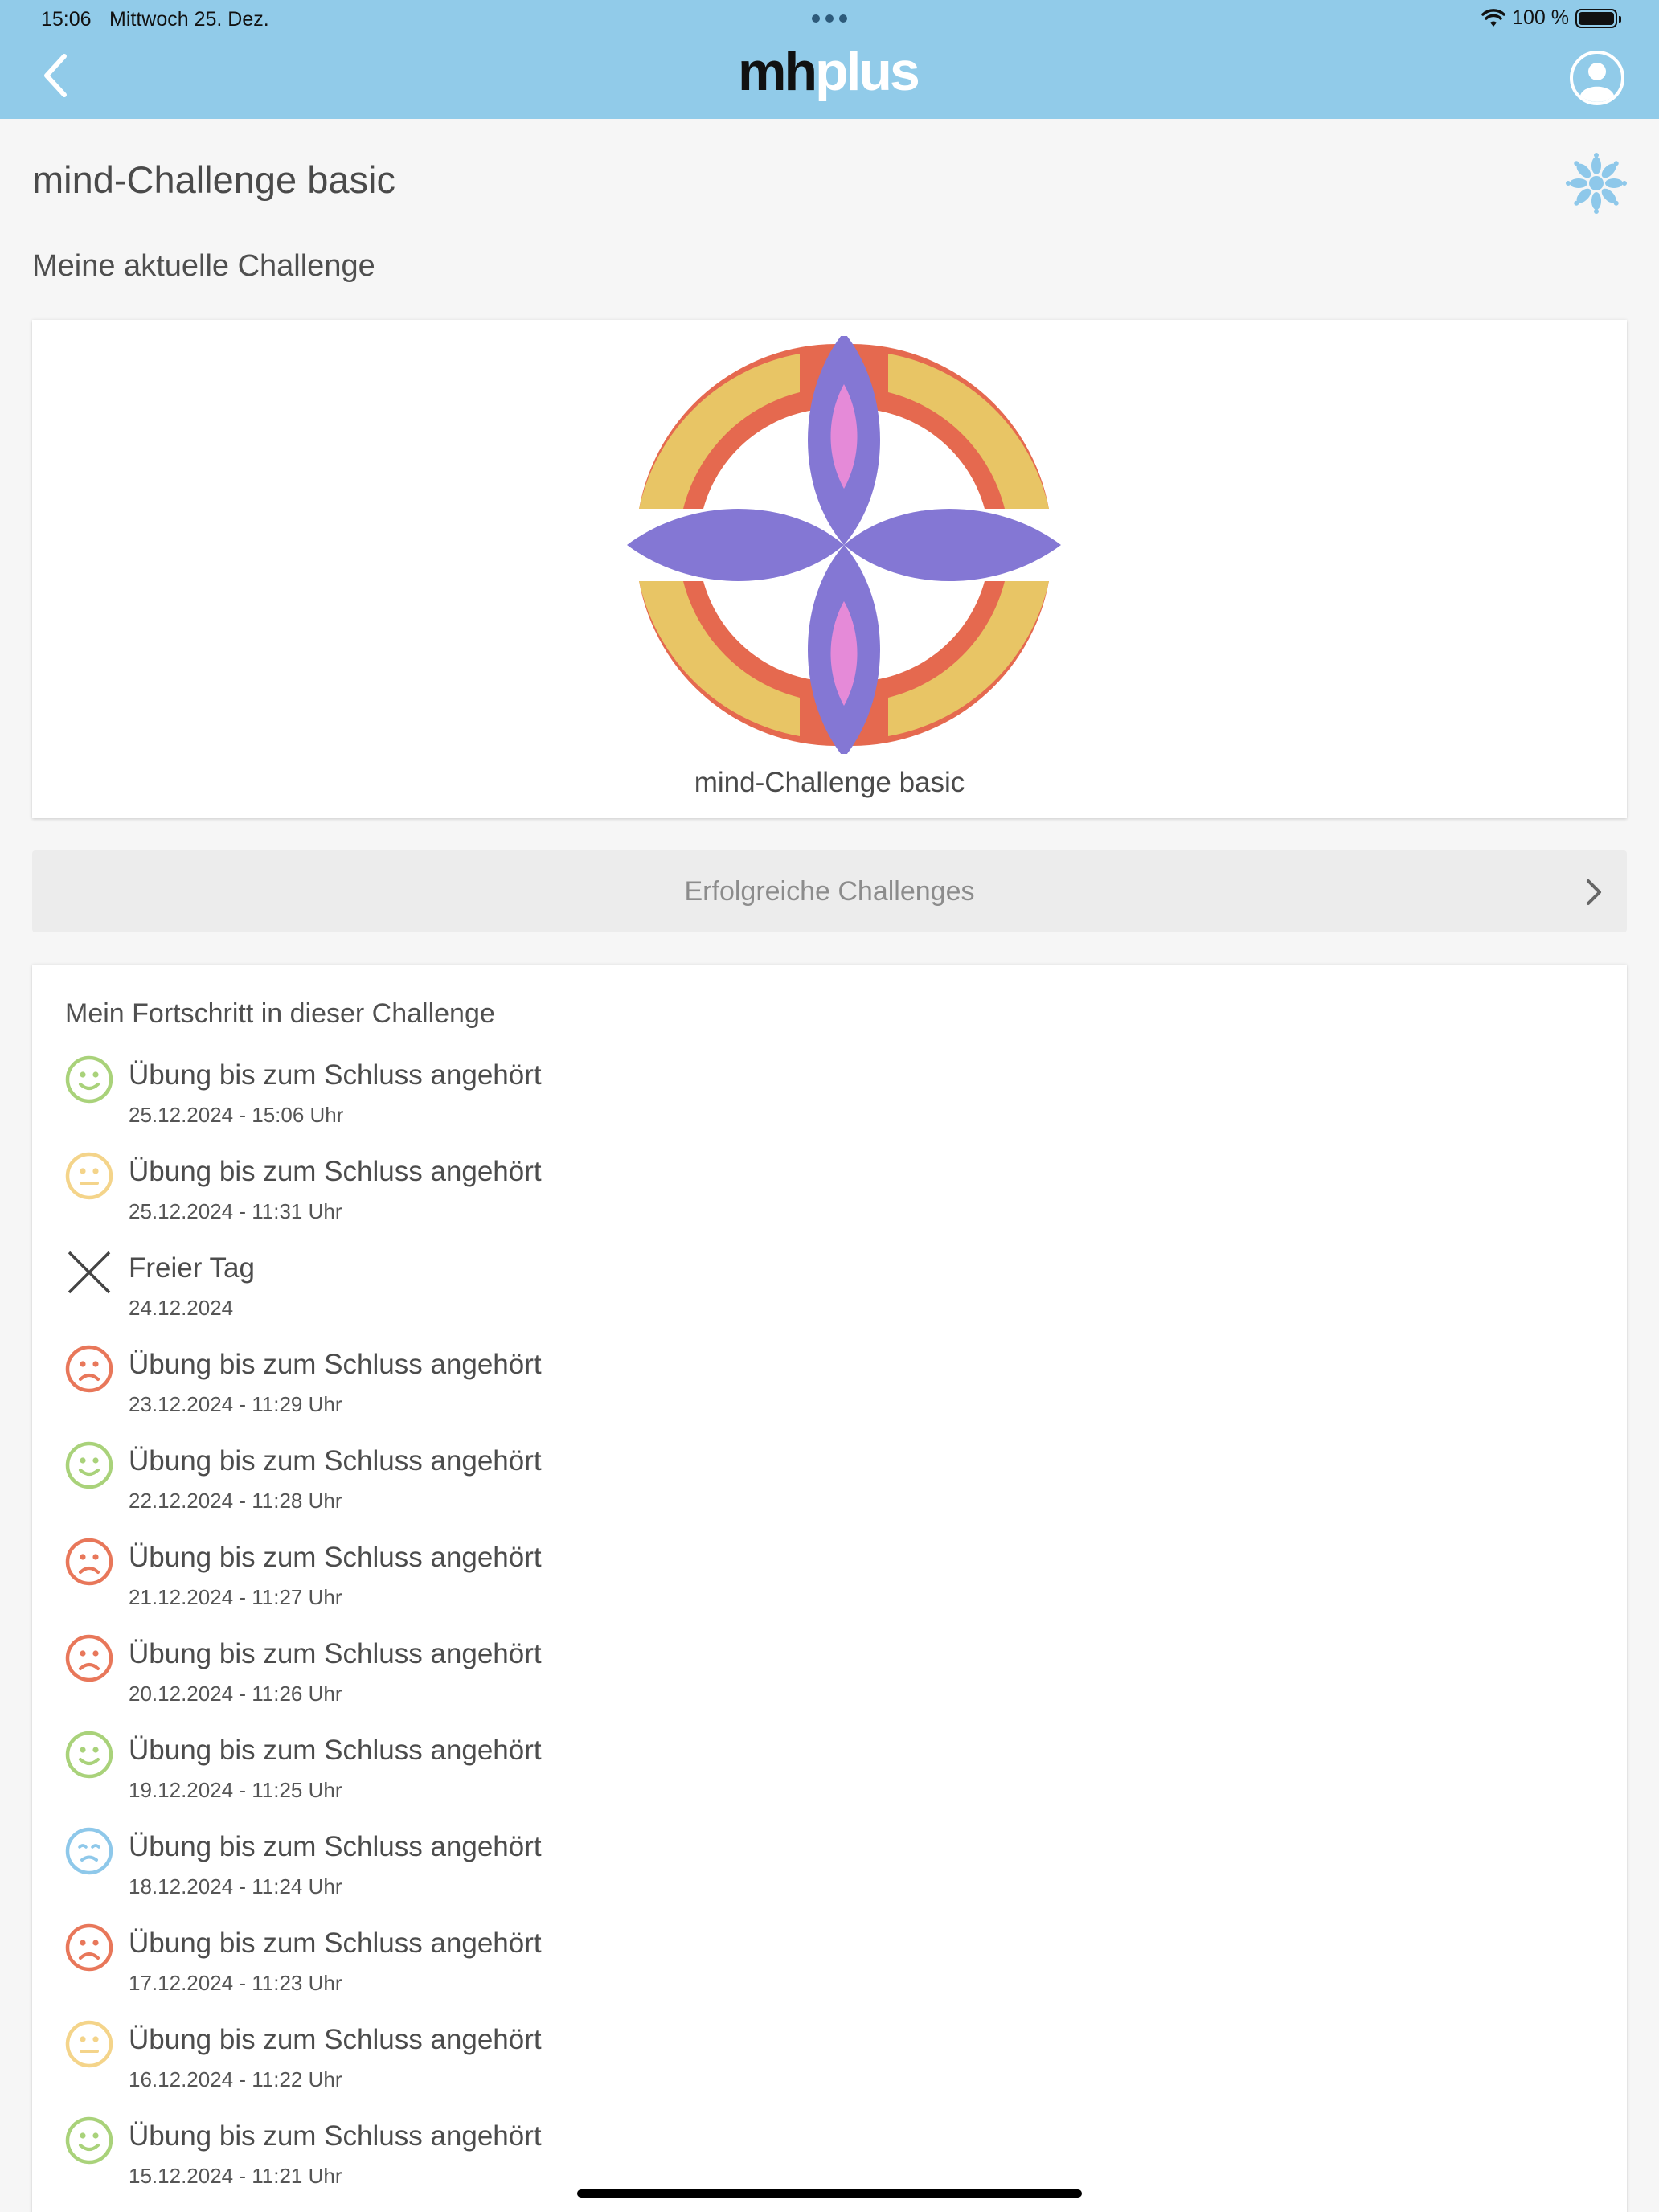 The image size is (1659, 2212). Describe the element at coordinates (1598, 18) in the screenshot. I see `battery-icon` at that location.